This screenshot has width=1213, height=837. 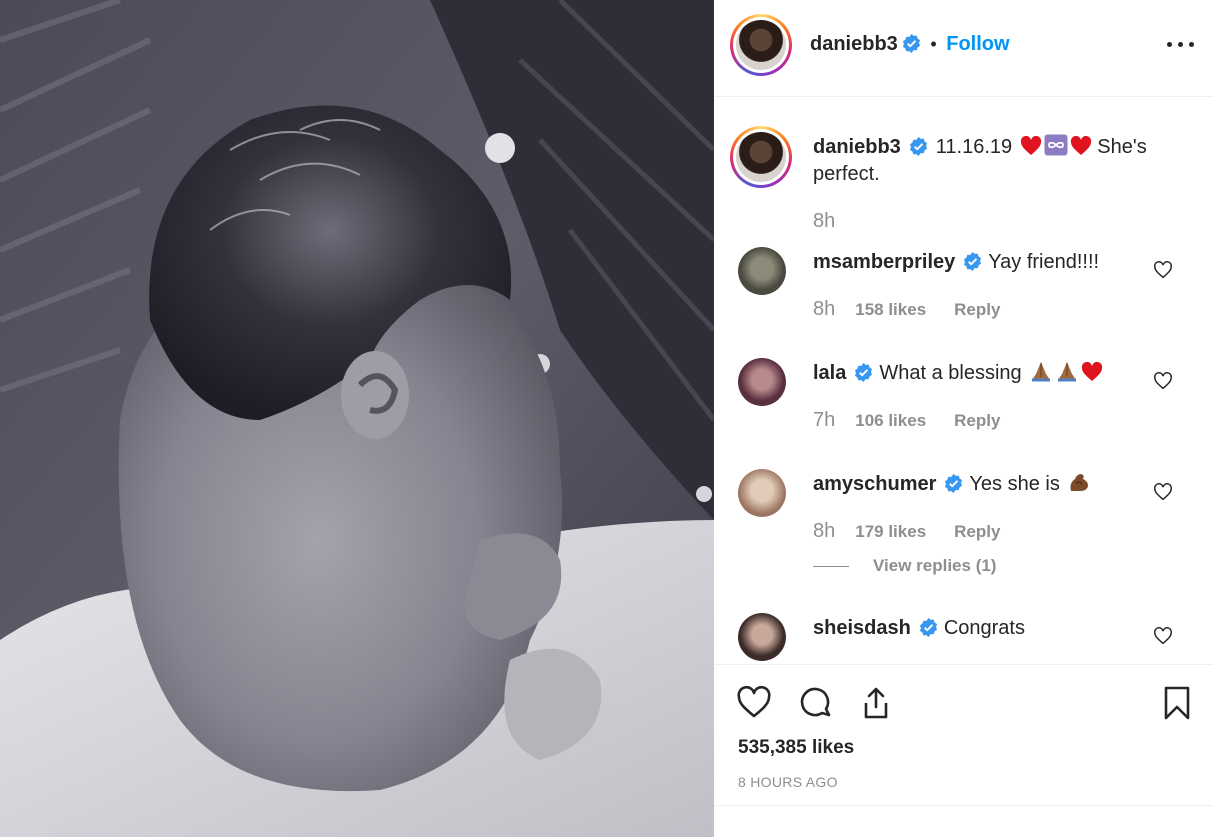 What do you see at coordinates (761, 45) in the screenshot?
I see `author-avatar` at bounding box center [761, 45].